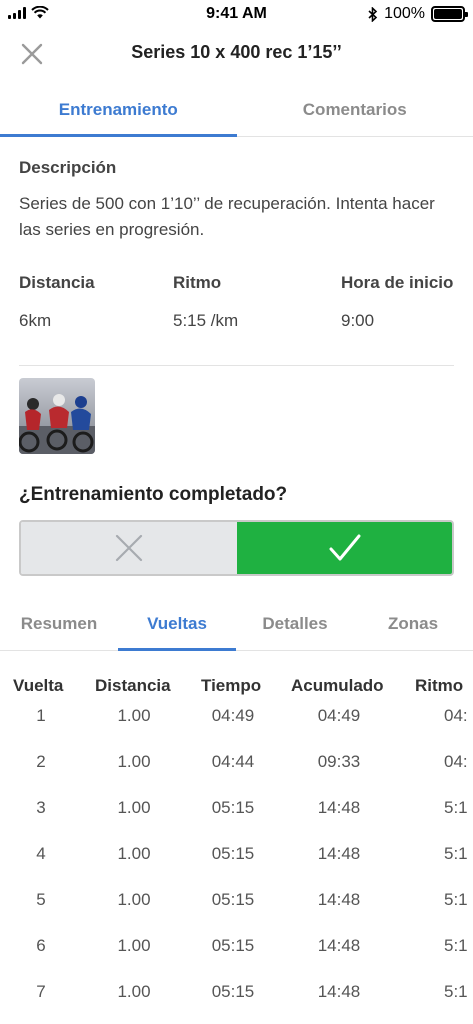  I want to click on cyclists-image, so click(57, 416).